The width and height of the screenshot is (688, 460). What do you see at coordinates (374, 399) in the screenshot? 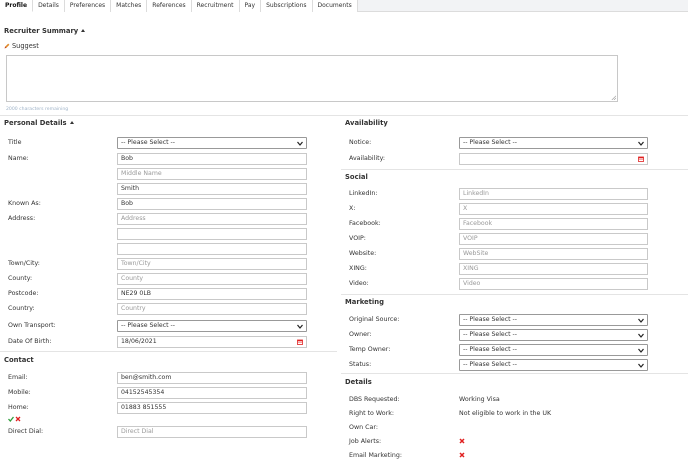
I see `dbs-requested-label: DBS Requested:` at bounding box center [374, 399].